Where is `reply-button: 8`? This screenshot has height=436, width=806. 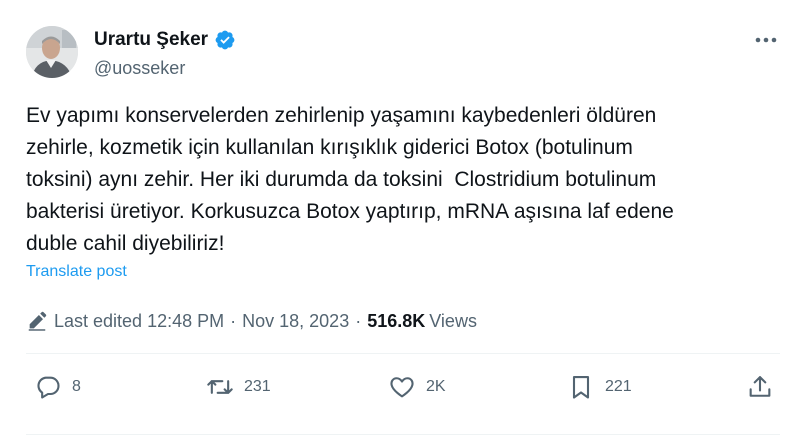
reply-button: 8 is located at coordinates (57, 387).